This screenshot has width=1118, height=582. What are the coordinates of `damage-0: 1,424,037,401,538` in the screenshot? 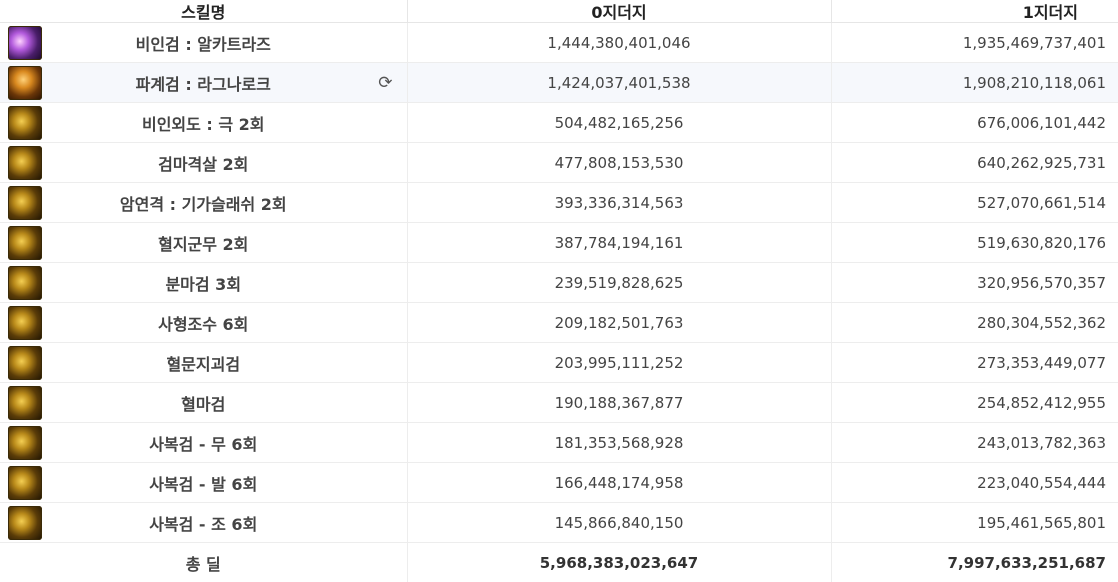 It's located at (619, 83).